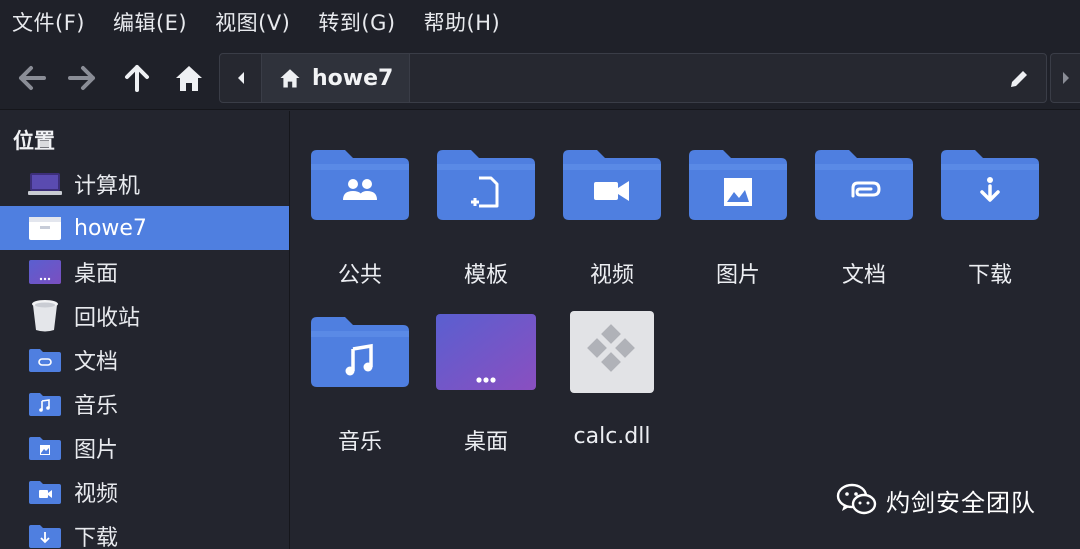 The width and height of the screenshot is (1080, 549). What do you see at coordinates (863, 275) in the screenshot?
I see `file-item-label: 文档` at bounding box center [863, 275].